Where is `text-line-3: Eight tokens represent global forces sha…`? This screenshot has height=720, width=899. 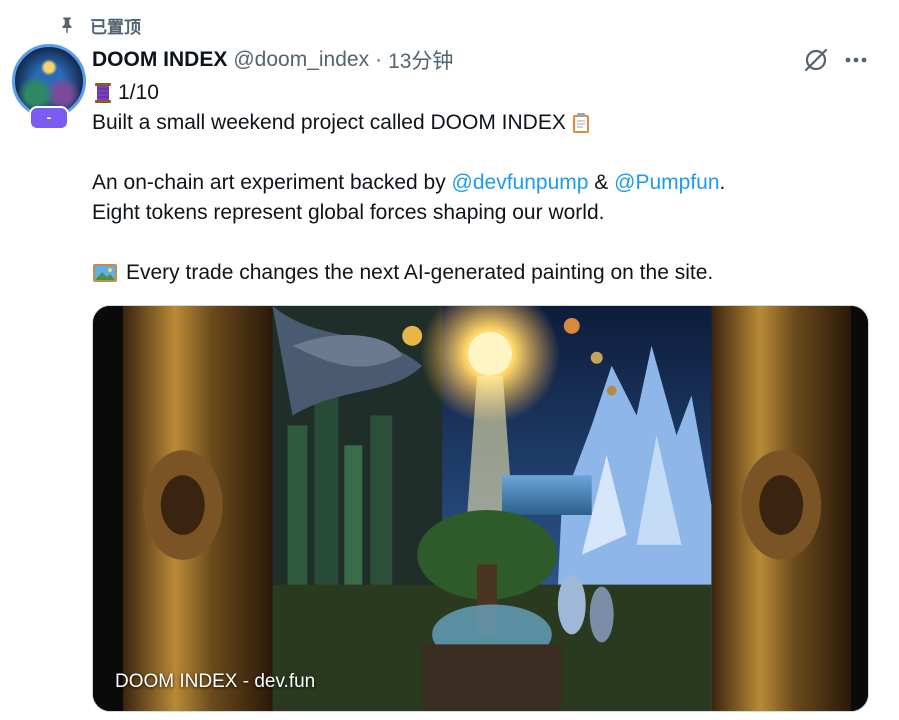 text-line-3: Eight tokens represent global forces sha… is located at coordinates (487, 213).